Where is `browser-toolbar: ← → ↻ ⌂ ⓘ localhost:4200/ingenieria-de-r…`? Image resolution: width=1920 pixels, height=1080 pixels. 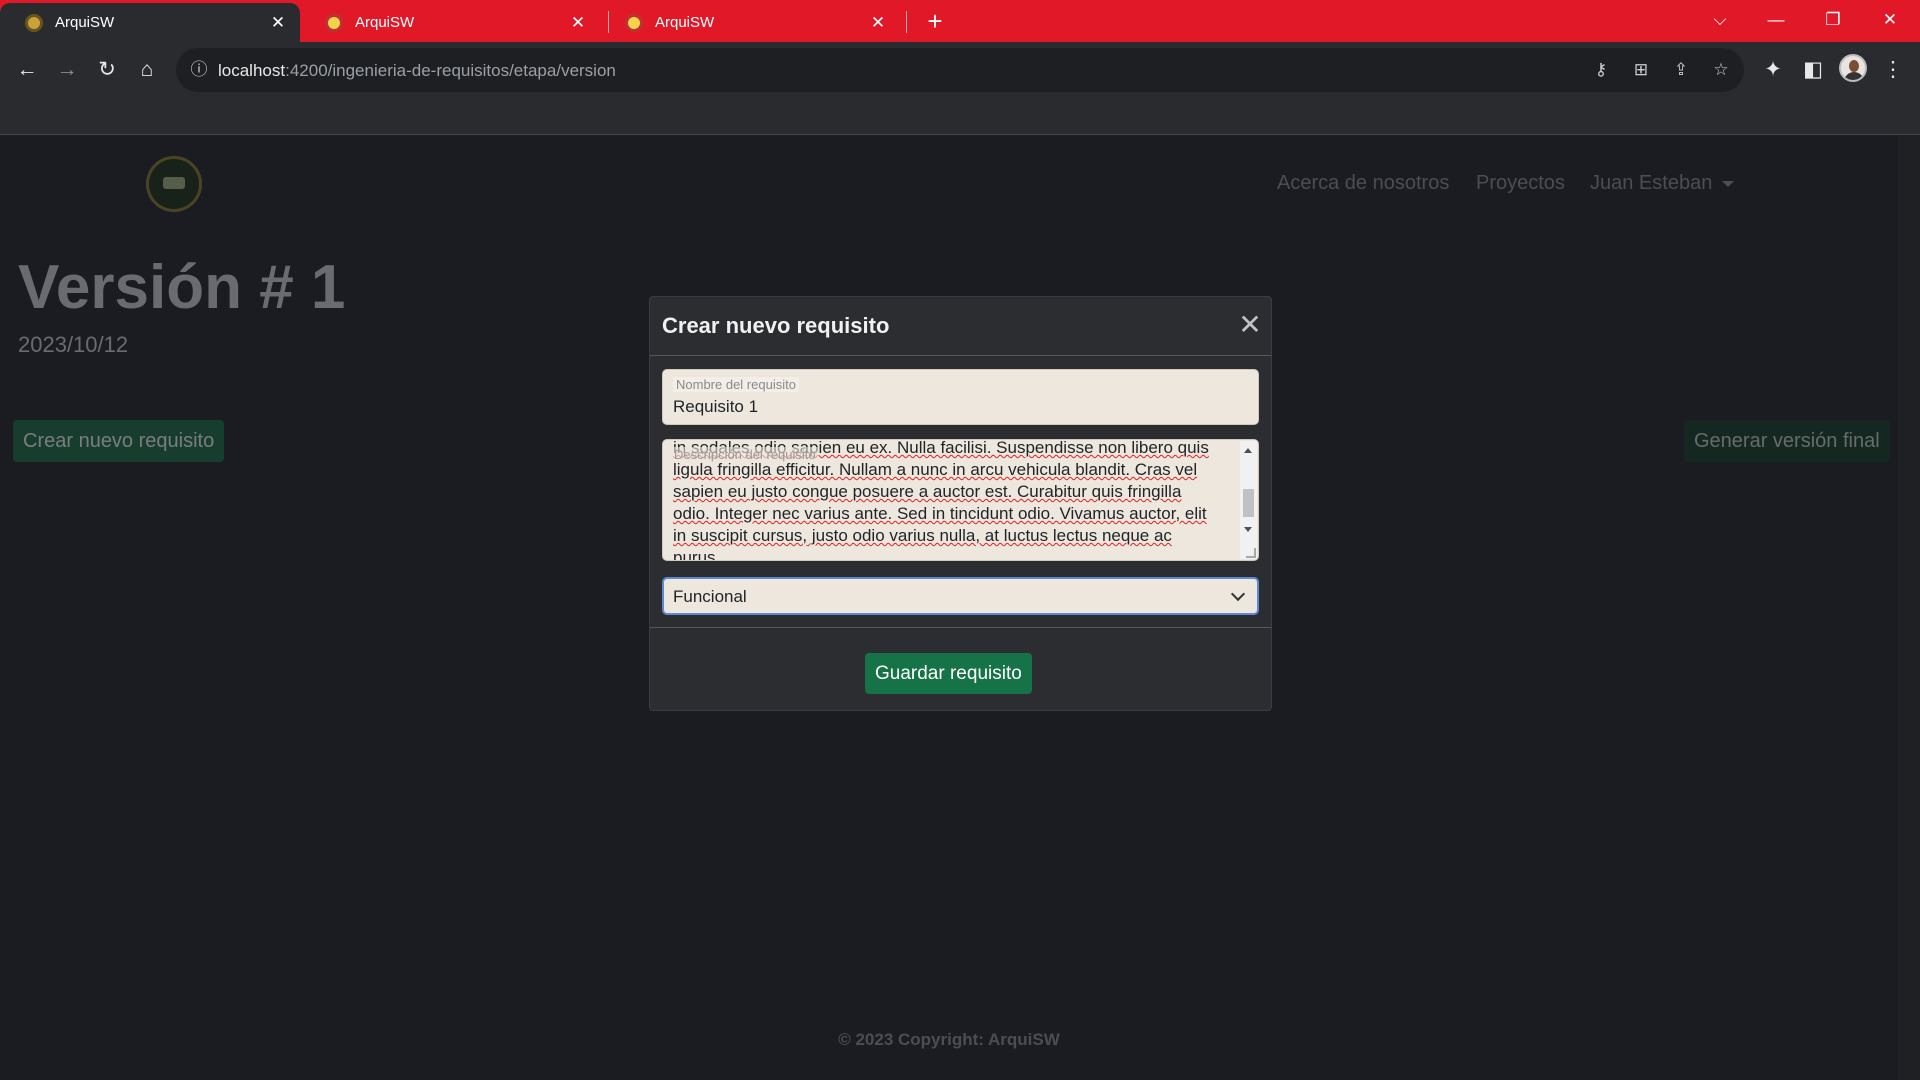
browser-toolbar: ← → ↻ ⌂ ⓘ localhost:4200/ingenieria-de-r… is located at coordinates (960, 70).